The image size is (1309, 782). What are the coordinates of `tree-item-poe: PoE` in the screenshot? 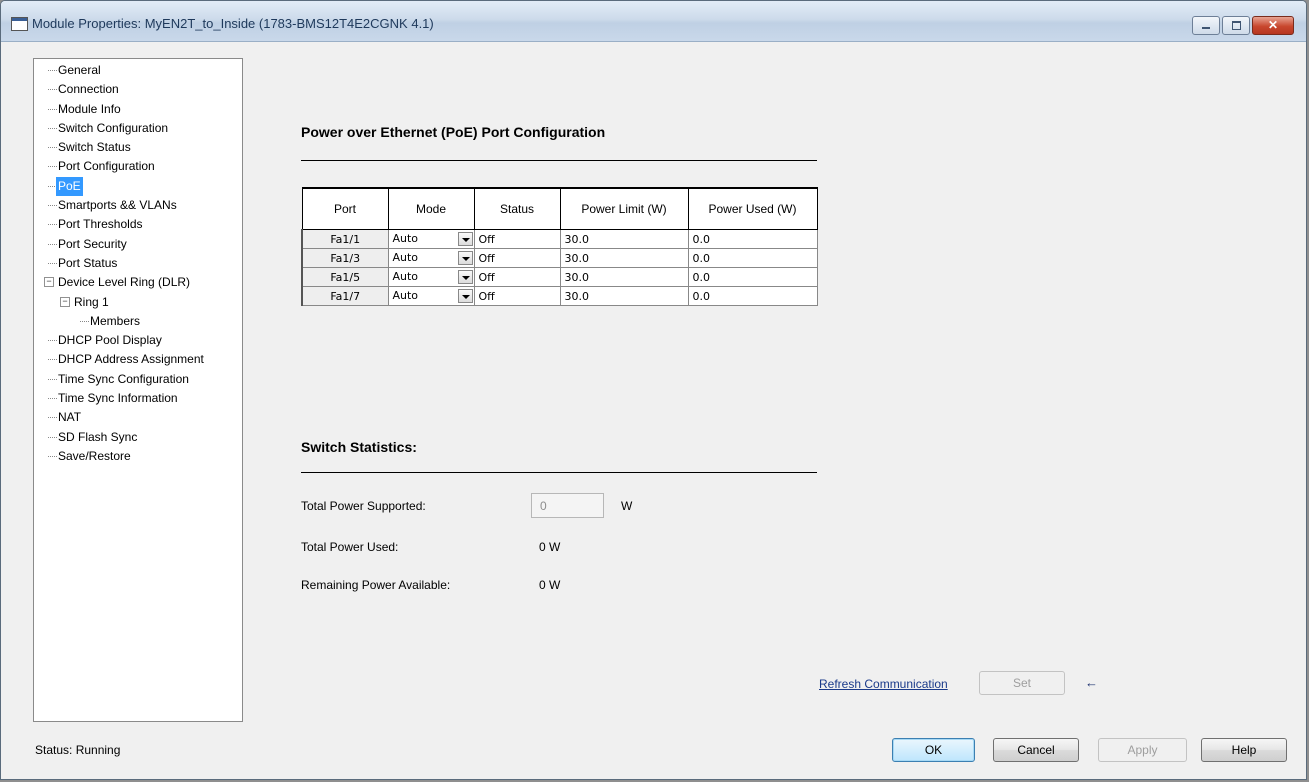 It's located at (138, 186).